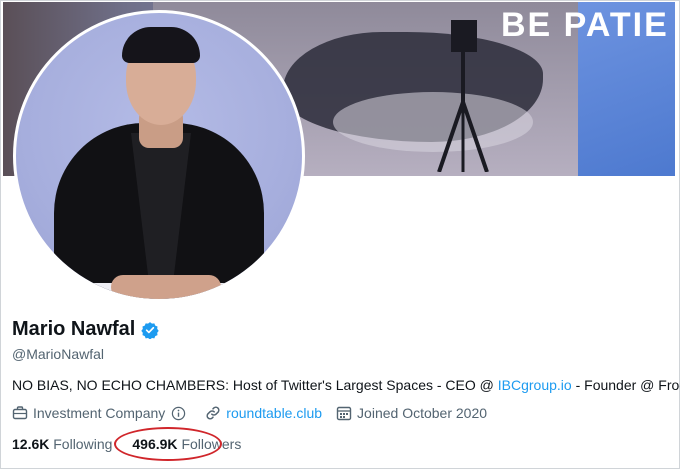 Image resolution: width=680 pixels, height=469 pixels. I want to click on avatar-hands, so click(166, 287).